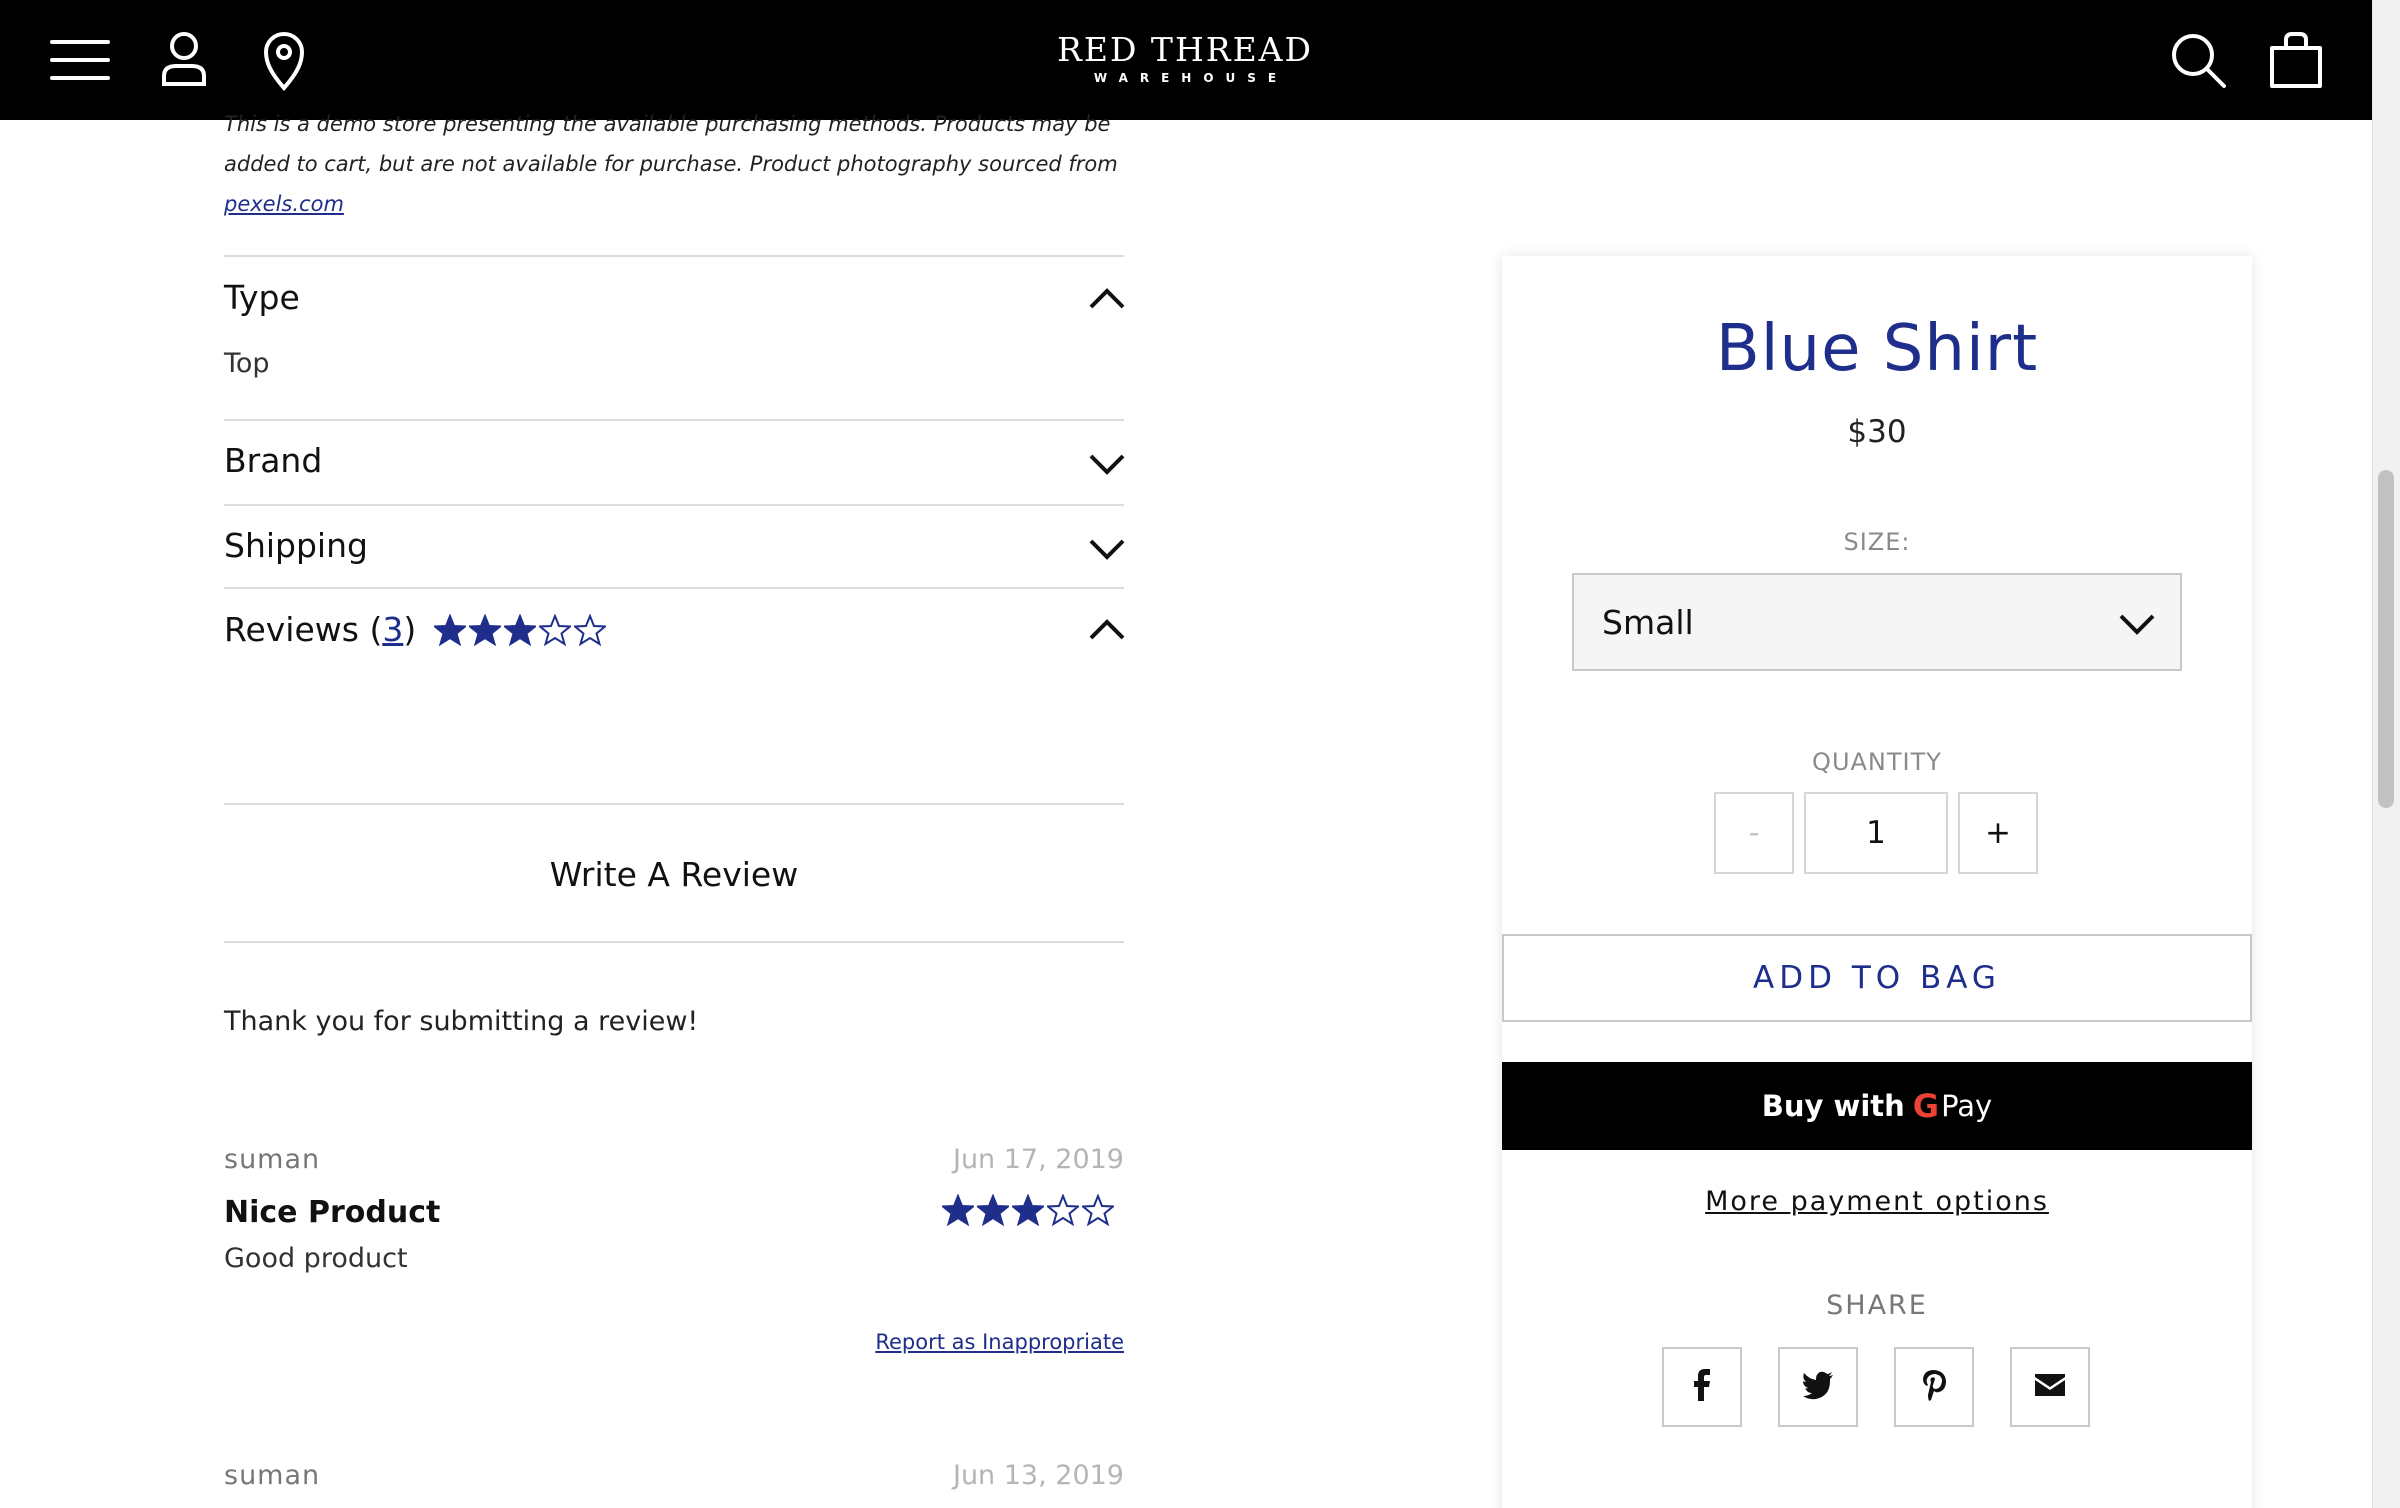 This screenshot has height=1508, width=2400. Describe the element at coordinates (284, 60) in the screenshot. I see `location-icon` at that location.